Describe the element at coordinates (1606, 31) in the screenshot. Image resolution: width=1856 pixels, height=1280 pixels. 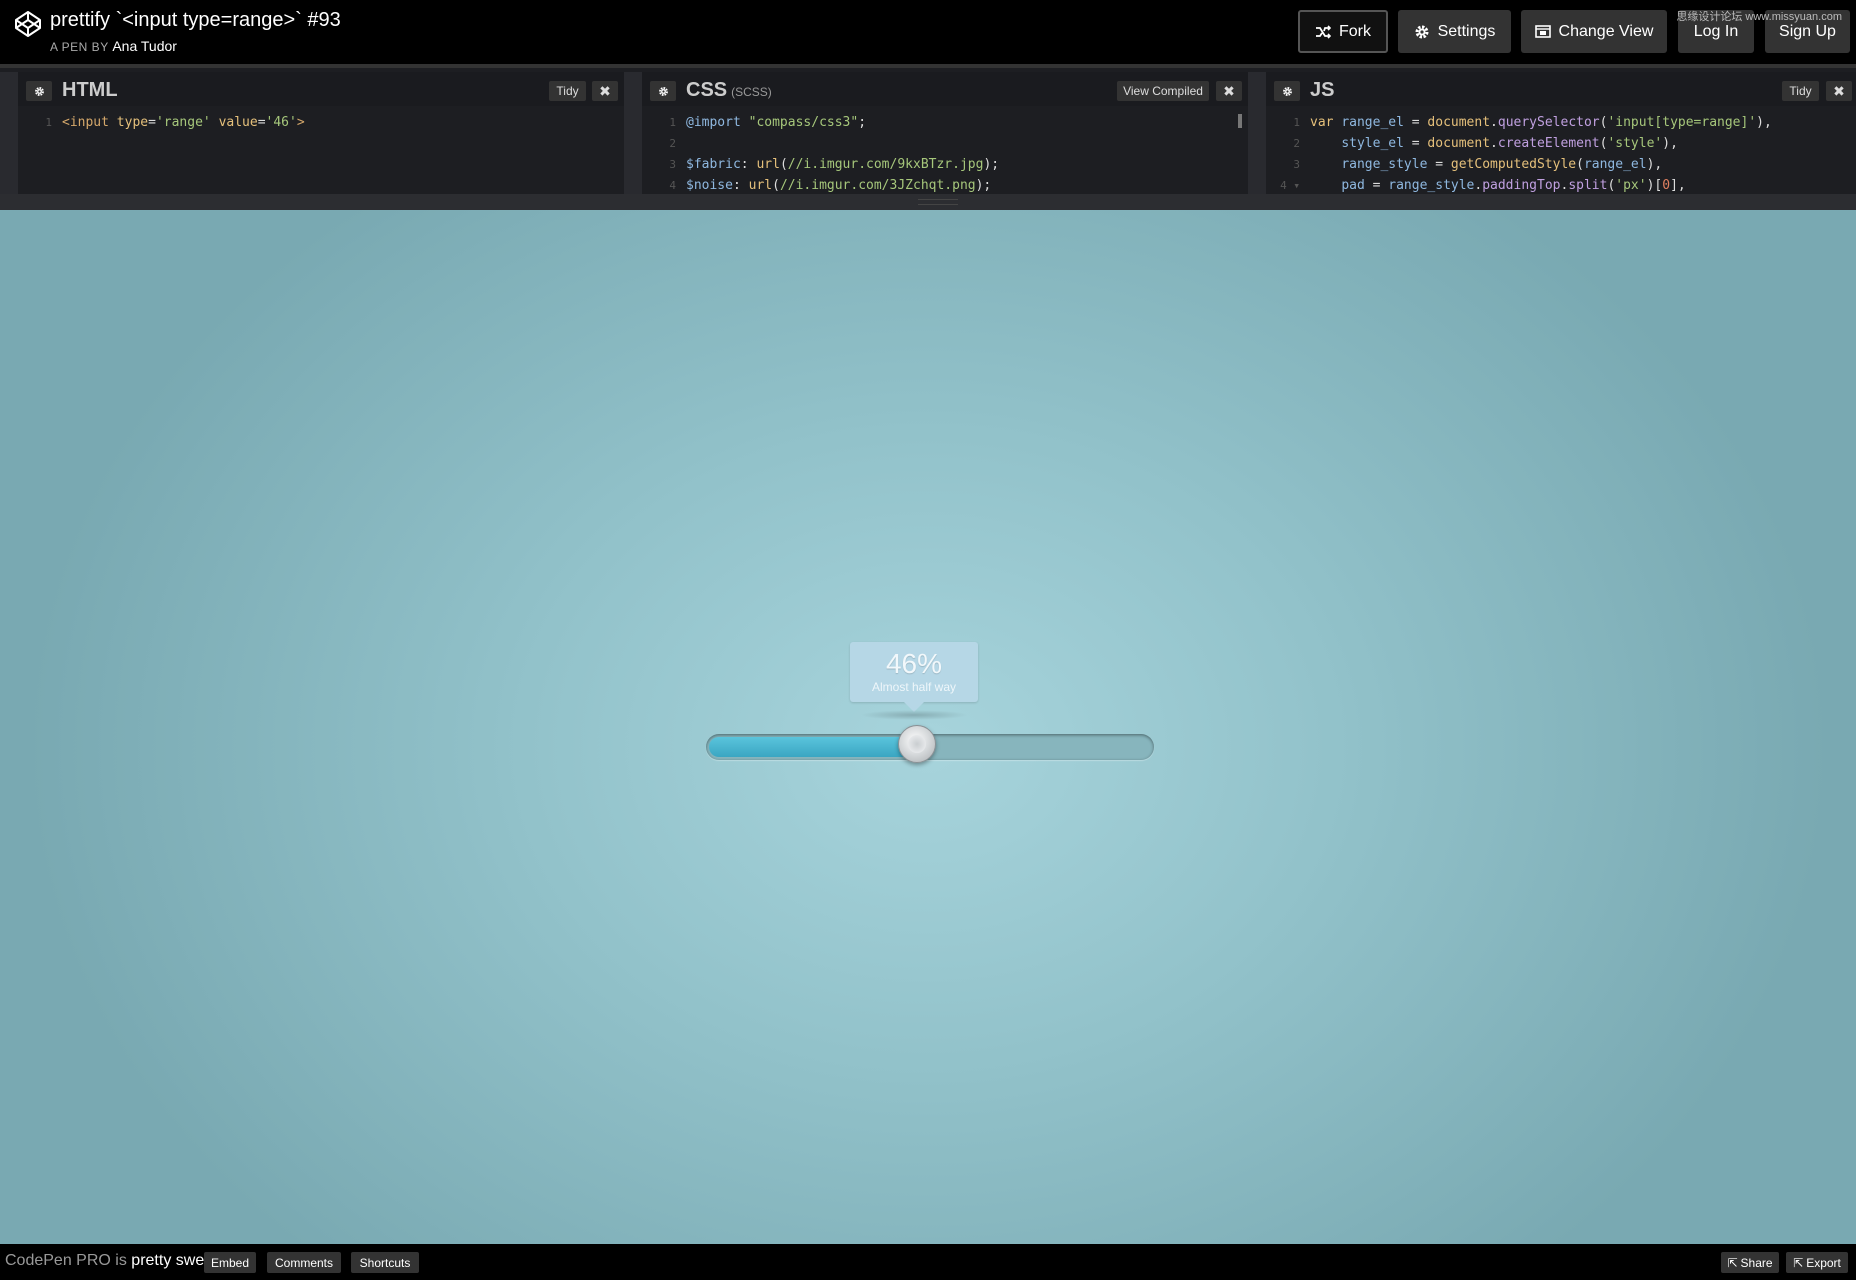
I see `change-view-label: Change View` at that location.